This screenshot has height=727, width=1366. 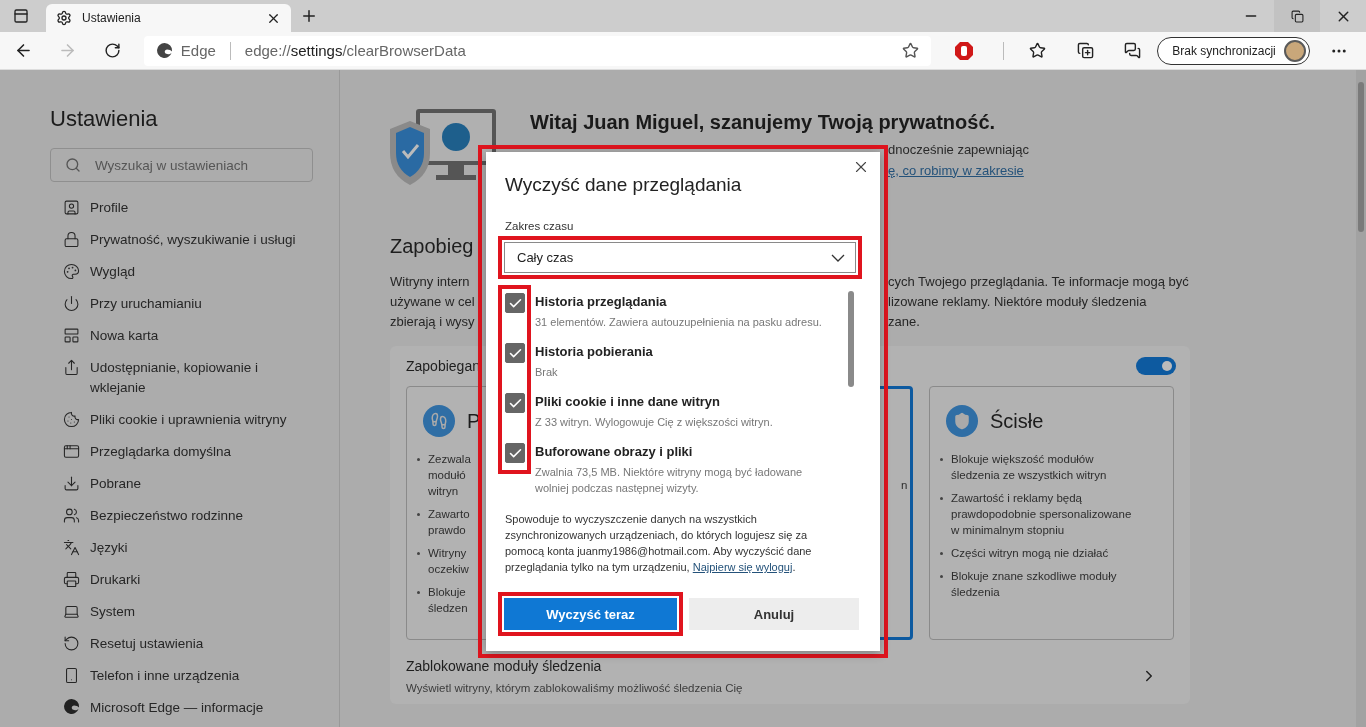 What do you see at coordinates (904, 485) in the screenshot?
I see `bullet-text: n` at bounding box center [904, 485].